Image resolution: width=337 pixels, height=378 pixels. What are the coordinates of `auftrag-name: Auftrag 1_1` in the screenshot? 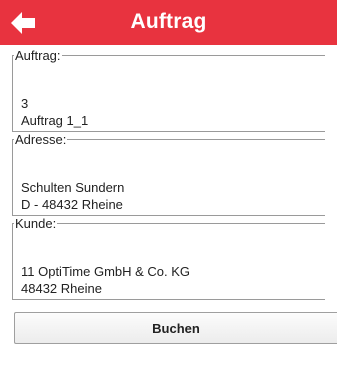 It's located at (55, 120).